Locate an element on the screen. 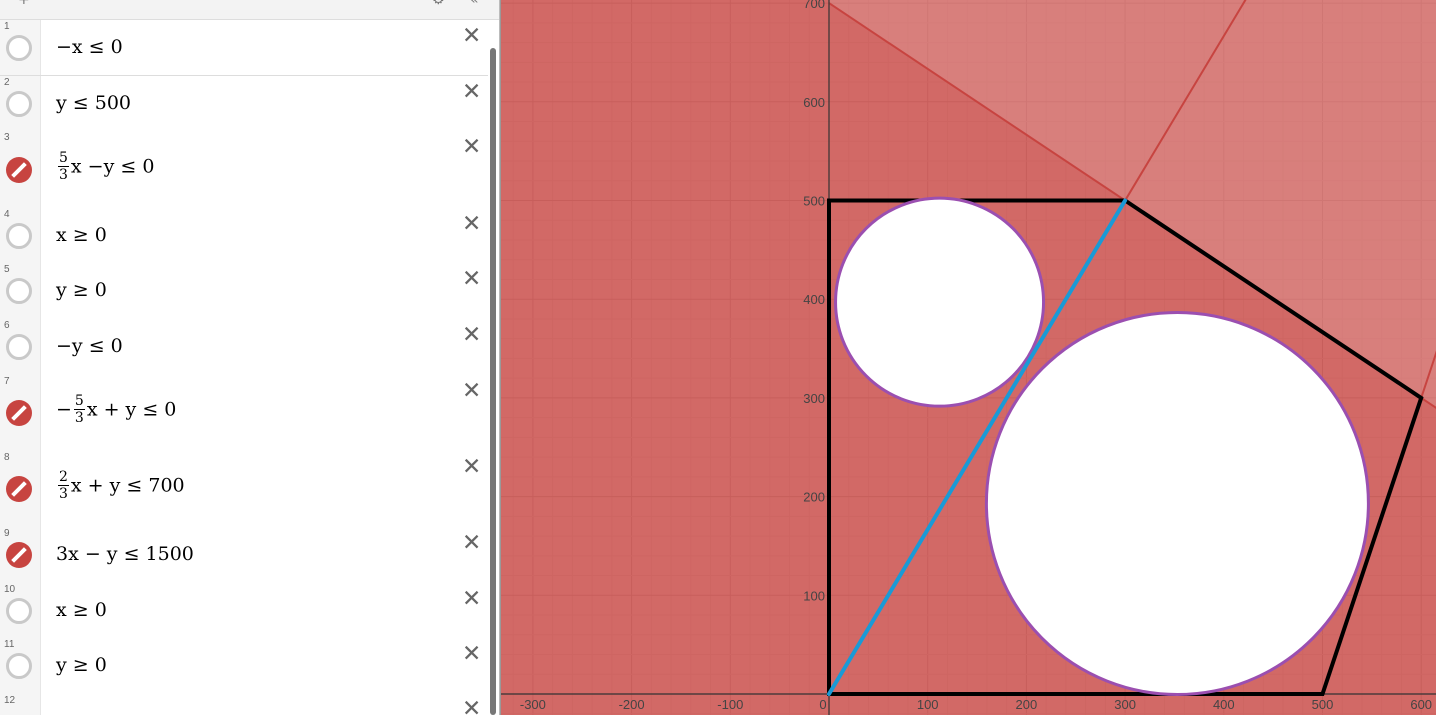 This screenshot has height=720, width=1436. large-circle is located at coordinates (1177, 504).